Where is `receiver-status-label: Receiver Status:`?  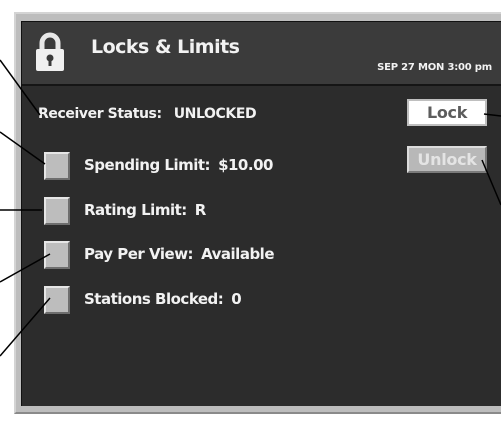 receiver-status-label: Receiver Status: is located at coordinates (100, 114).